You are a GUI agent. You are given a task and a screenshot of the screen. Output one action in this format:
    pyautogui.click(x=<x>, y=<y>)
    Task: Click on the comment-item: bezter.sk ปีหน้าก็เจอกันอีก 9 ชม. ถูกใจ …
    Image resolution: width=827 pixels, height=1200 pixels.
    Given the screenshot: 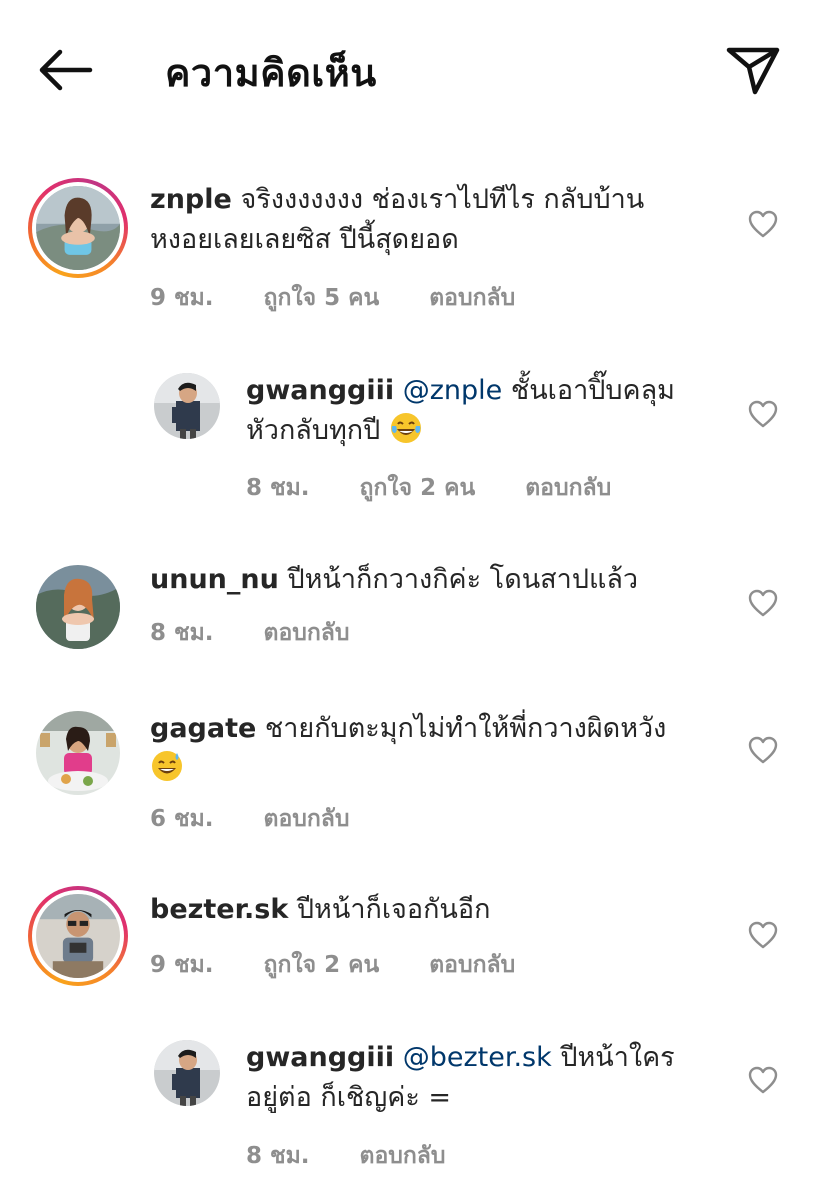 What is the action you would take?
    pyautogui.click(x=413, y=935)
    